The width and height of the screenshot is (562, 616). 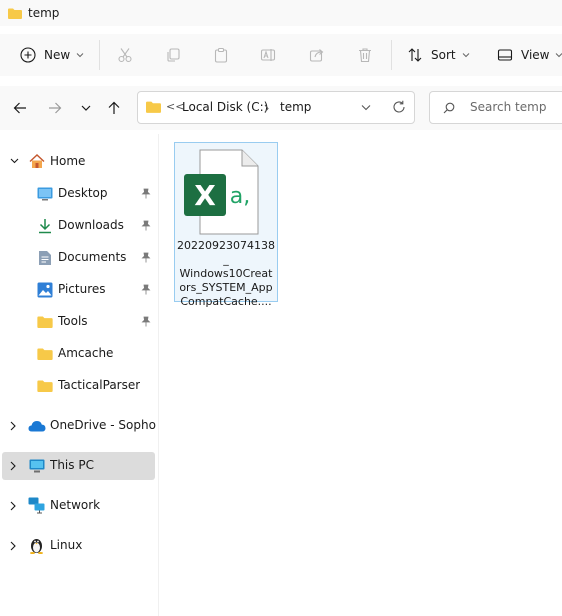 I want to click on computer-icon, so click(x=37, y=466).